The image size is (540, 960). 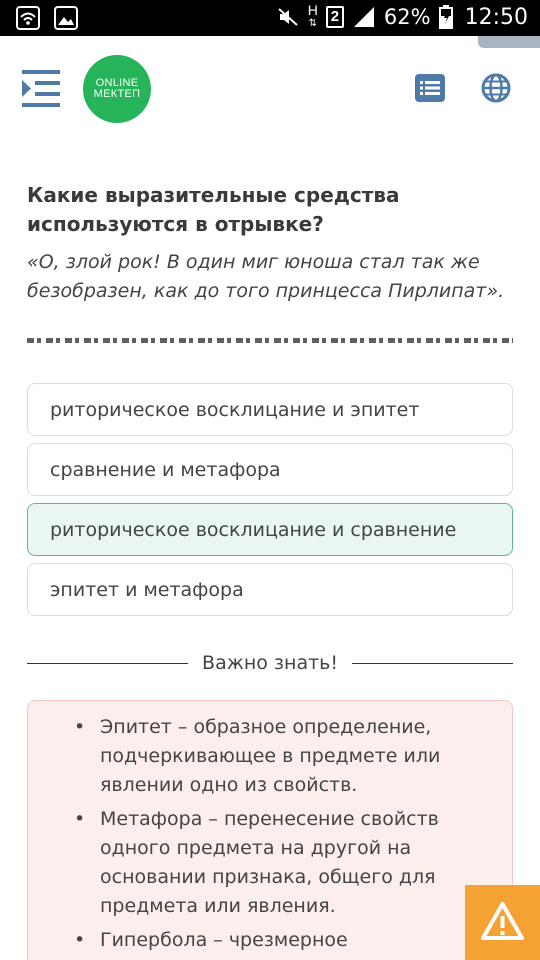 I want to click on important-title: Важно знать!, so click(x=270, y=663).